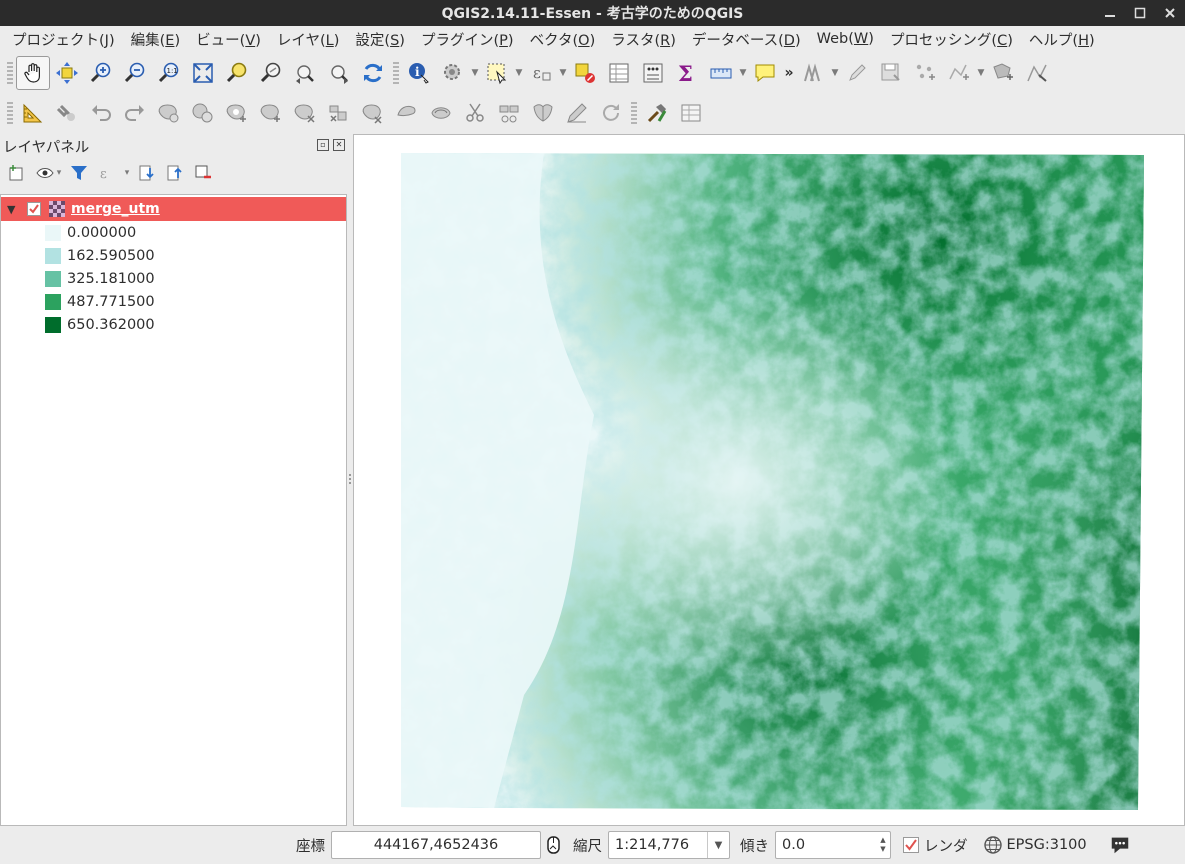  I want to click on scale-combobox: 1:214,776 ▼, so click(669, 845).